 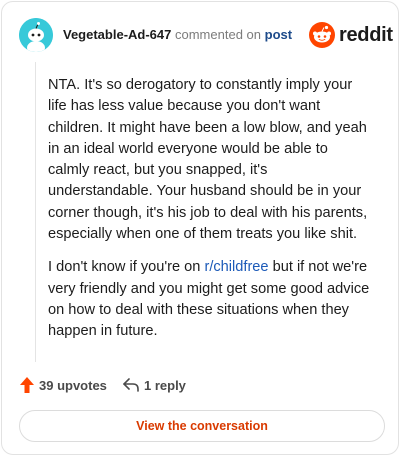 I want to click on upvote-count: 39 upvotes, so click(x=73, y=385).